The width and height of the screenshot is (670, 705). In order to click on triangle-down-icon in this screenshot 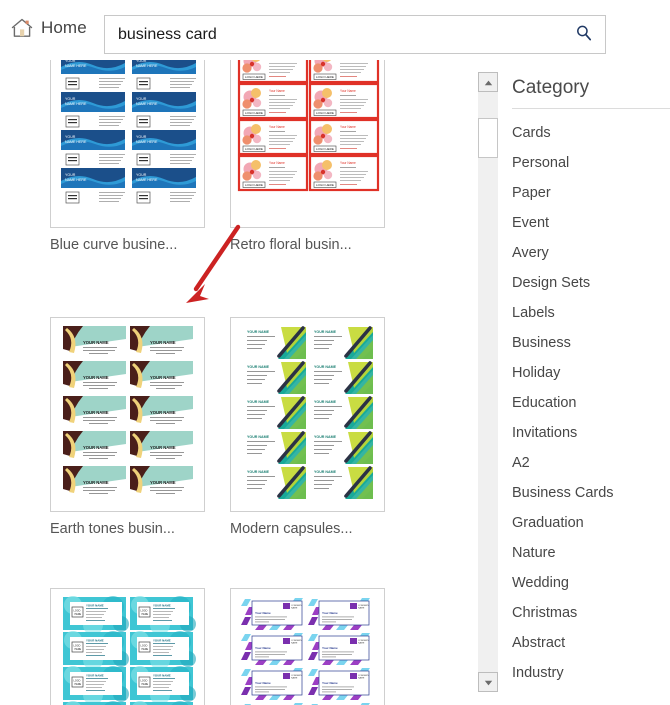, I will do `click(488, 682)`.